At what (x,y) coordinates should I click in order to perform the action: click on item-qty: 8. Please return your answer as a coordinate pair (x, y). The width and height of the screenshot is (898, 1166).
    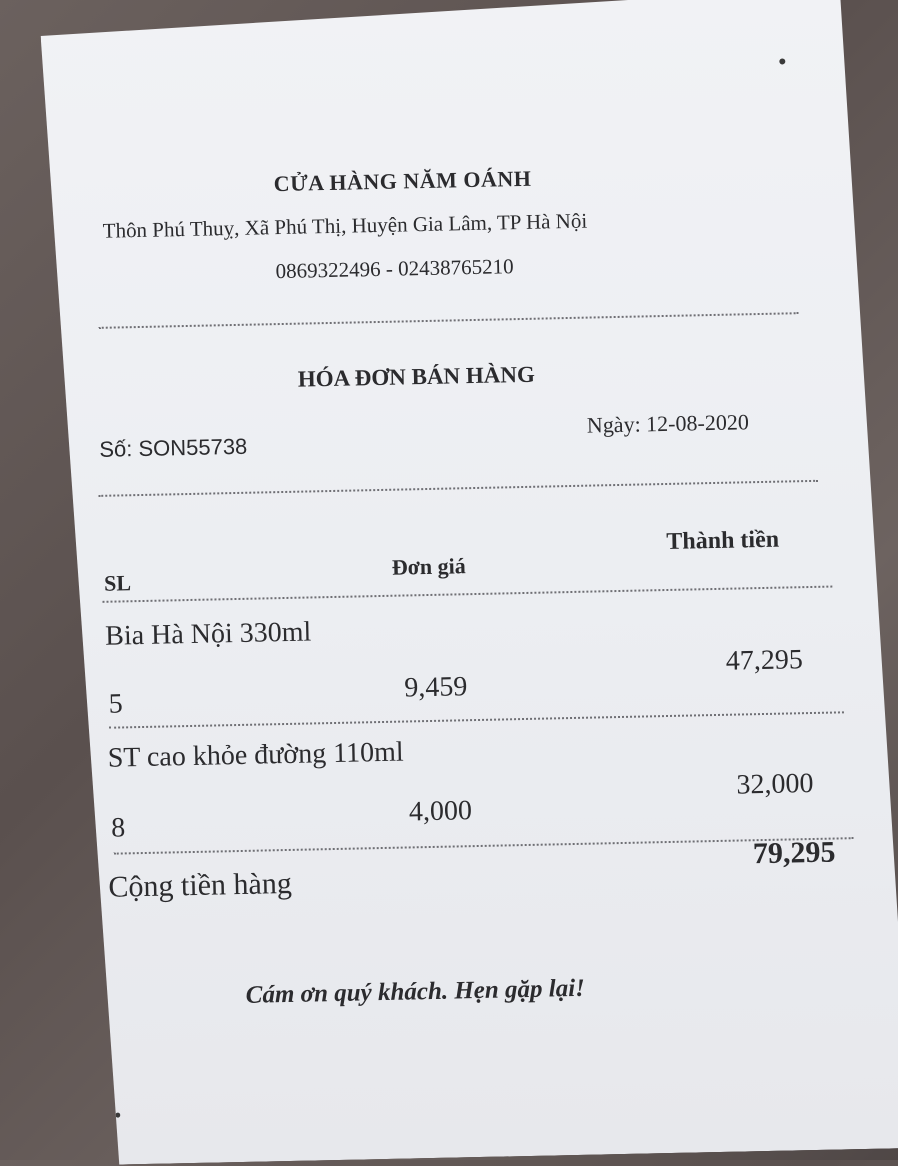
    Looking at the image, I should click on (118, 828).